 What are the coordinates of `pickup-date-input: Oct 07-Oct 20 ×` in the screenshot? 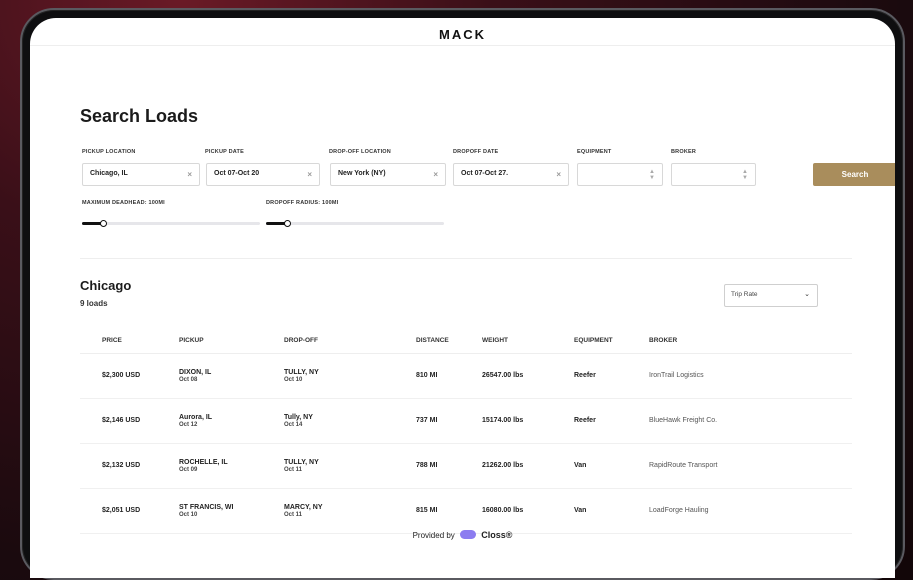 It's located at (263, 174).